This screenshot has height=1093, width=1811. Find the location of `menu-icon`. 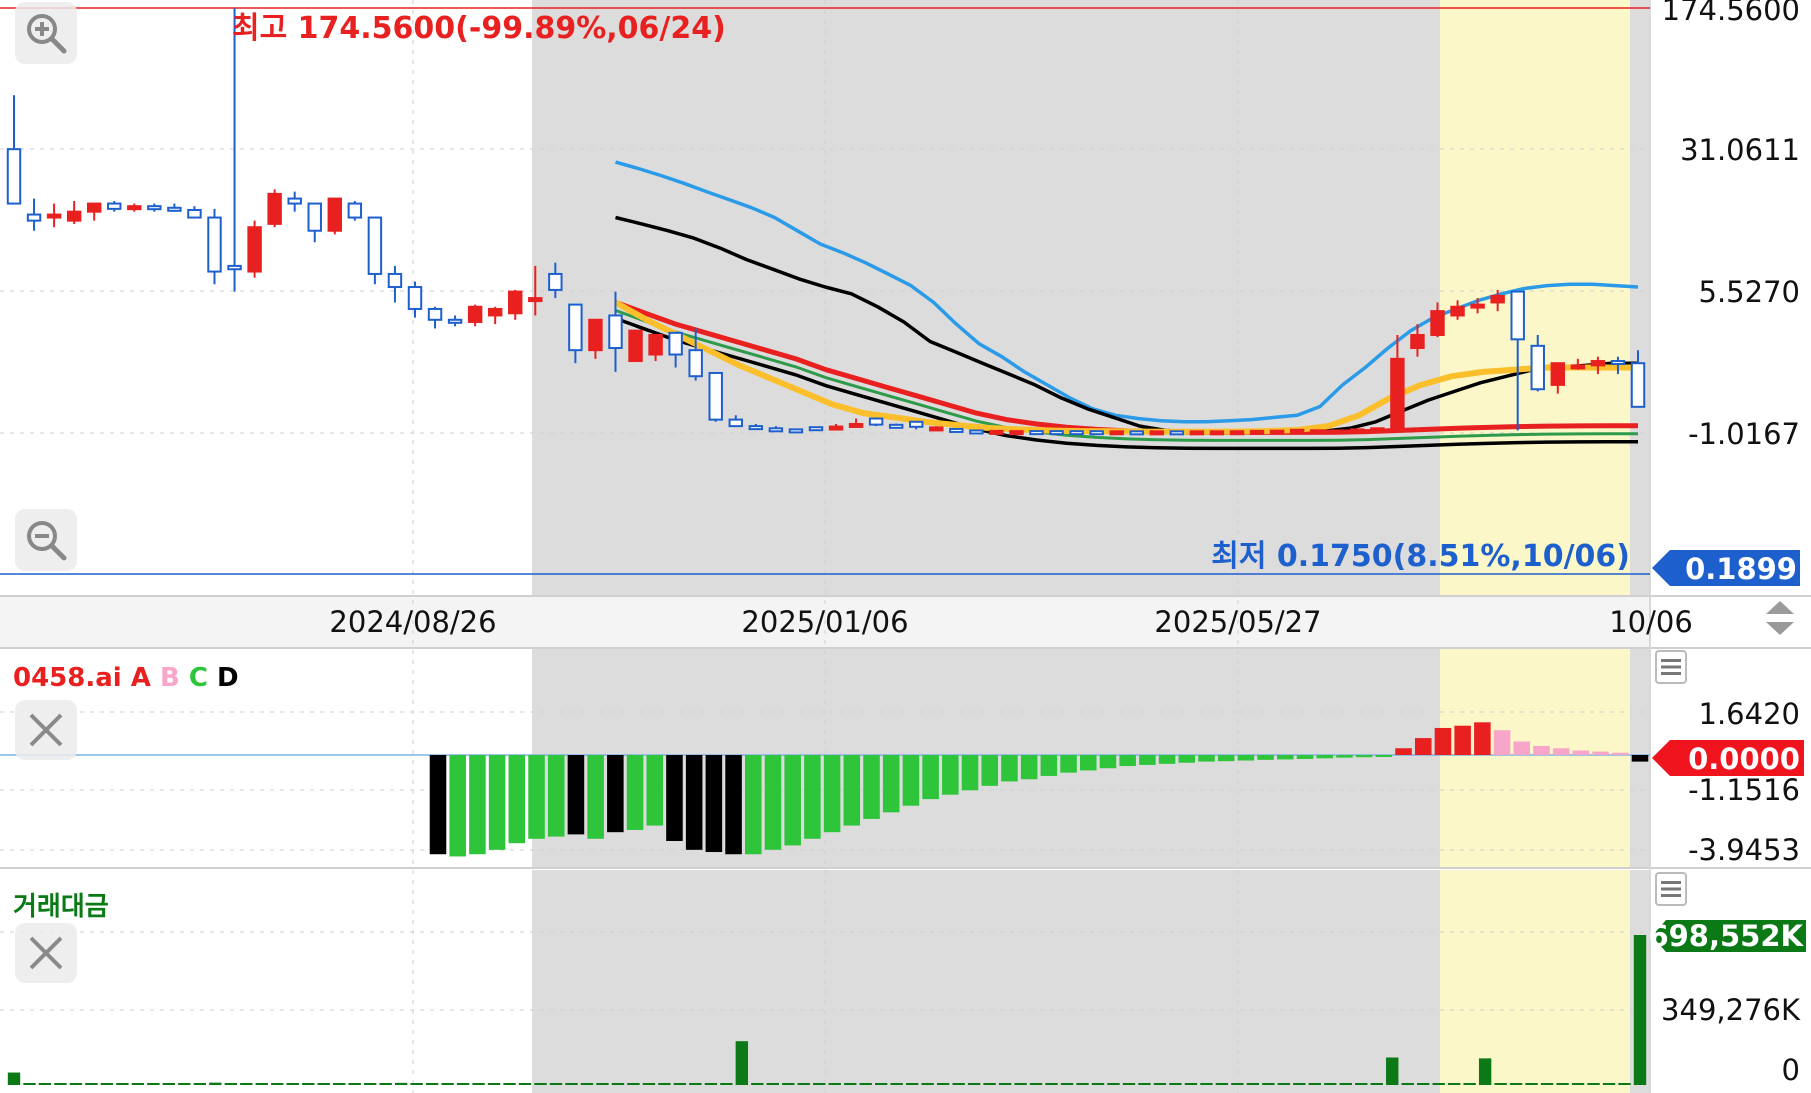

menu-icon is located at coordinates (1671, 889).